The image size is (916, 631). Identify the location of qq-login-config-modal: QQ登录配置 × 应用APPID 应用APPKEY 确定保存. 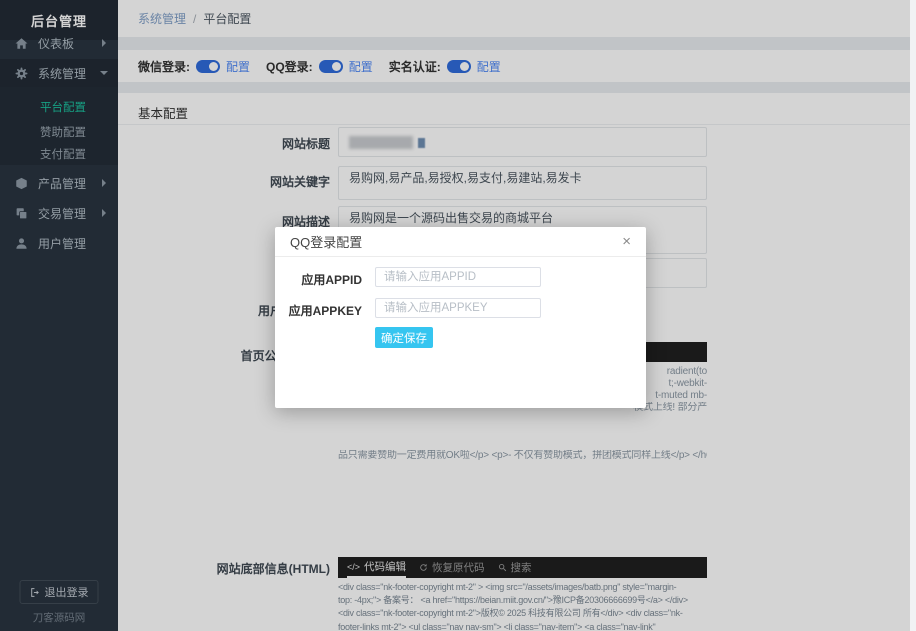
(460, 317).